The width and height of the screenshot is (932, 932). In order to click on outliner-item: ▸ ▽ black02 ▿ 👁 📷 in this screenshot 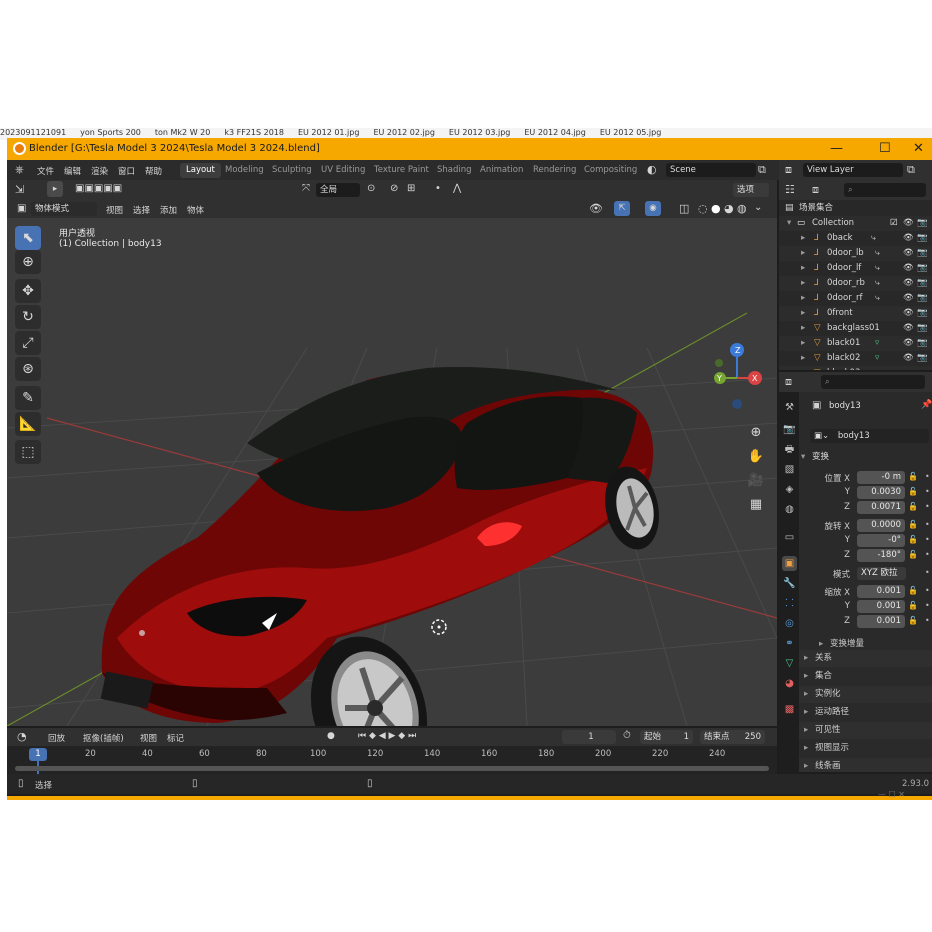, I will do `click(855, 358)`.